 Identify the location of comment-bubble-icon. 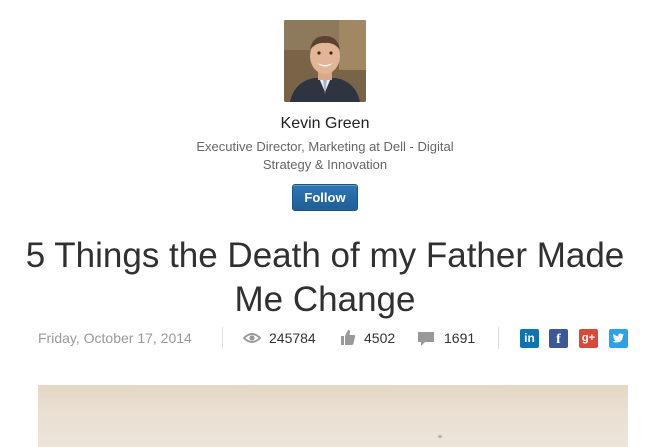
(426, 341).